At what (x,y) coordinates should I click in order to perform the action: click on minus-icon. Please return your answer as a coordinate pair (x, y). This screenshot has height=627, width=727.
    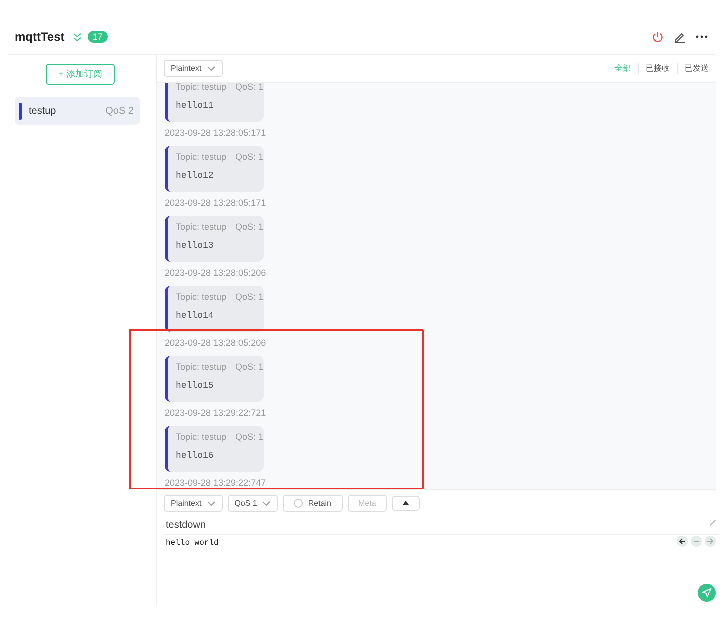
    Looking at the image, I should click on (696, 541).